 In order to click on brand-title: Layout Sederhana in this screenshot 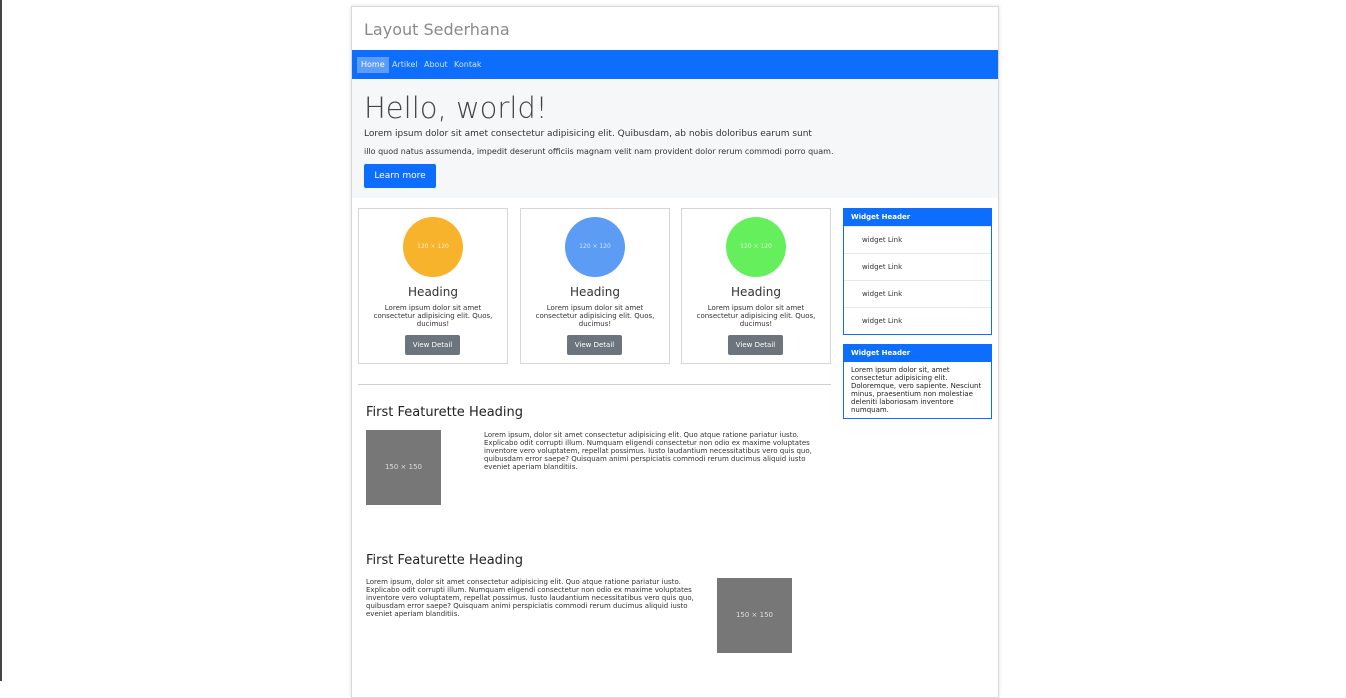, I will do `click(437, 29)`.